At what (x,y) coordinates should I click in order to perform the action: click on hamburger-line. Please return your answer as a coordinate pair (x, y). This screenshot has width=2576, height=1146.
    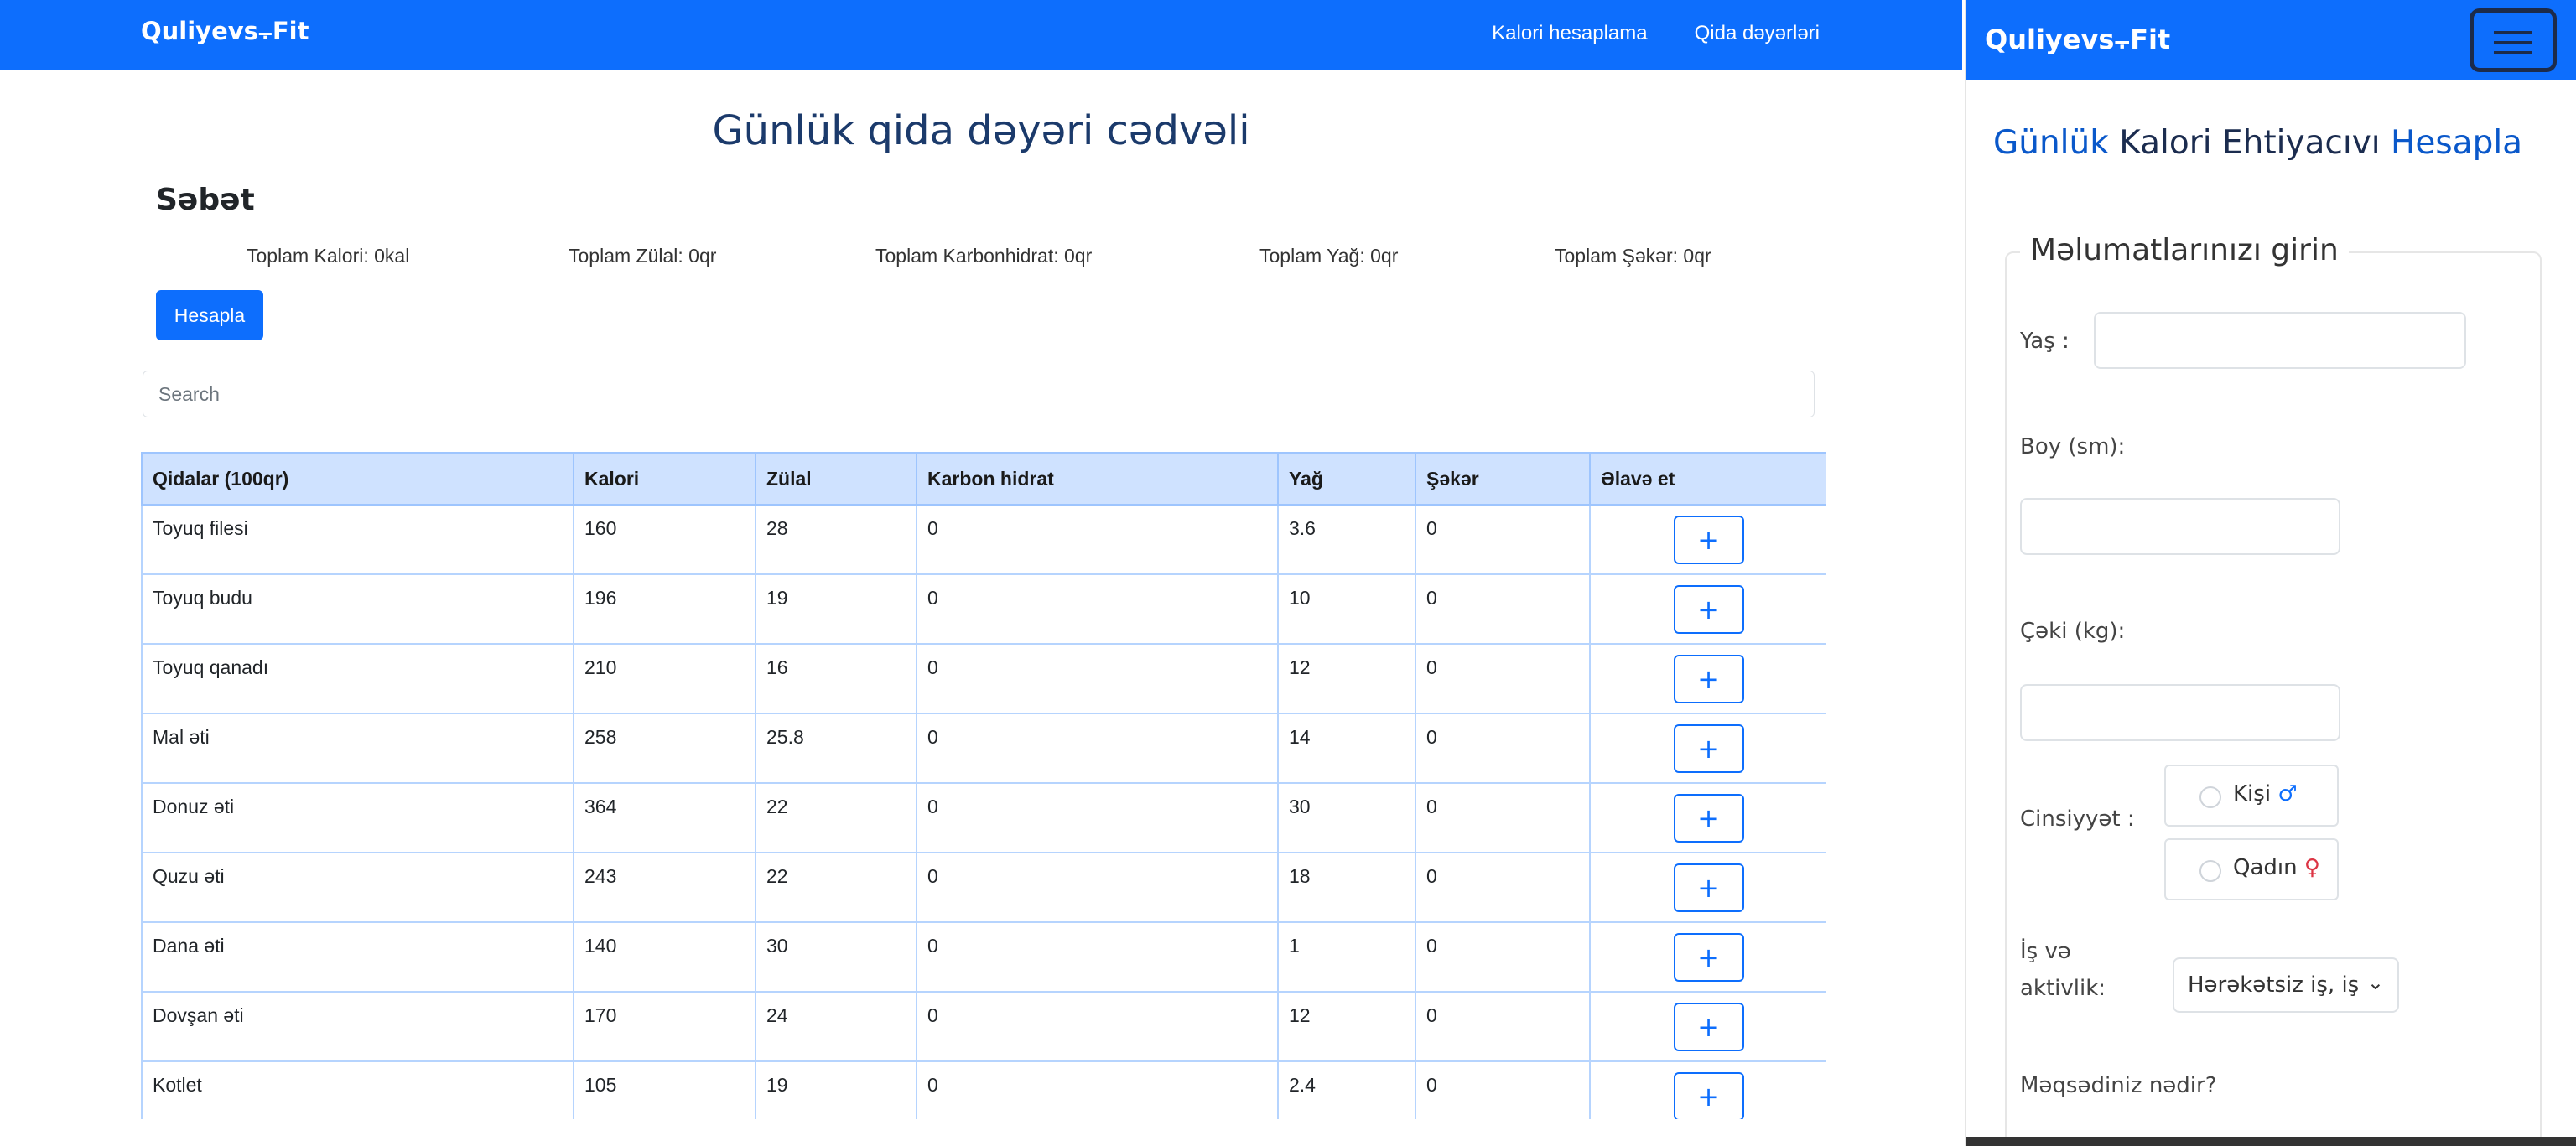
    Looking at the image, I should click on (2513, 53).